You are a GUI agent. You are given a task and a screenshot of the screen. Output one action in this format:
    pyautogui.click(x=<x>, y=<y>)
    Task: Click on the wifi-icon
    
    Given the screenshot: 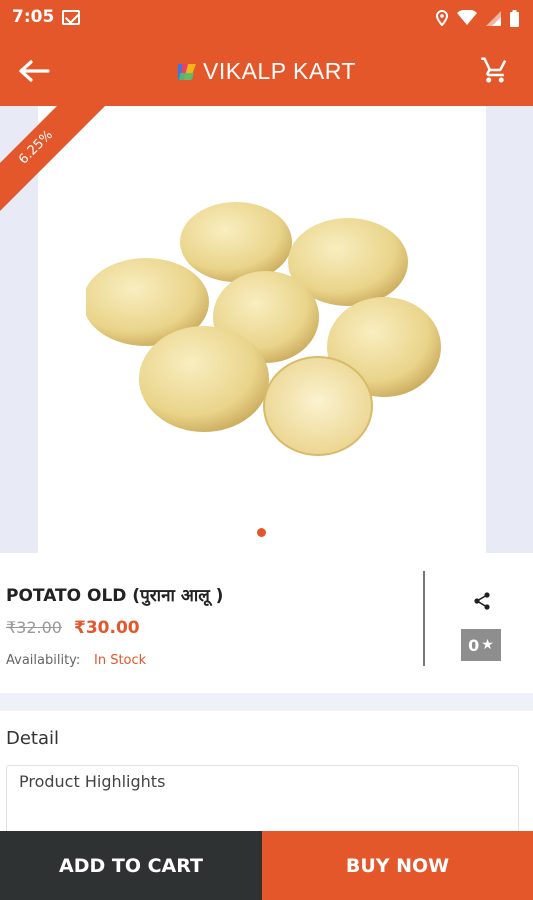 What is the action you would take?
    pyautogui.click(x=467, y=17)
    